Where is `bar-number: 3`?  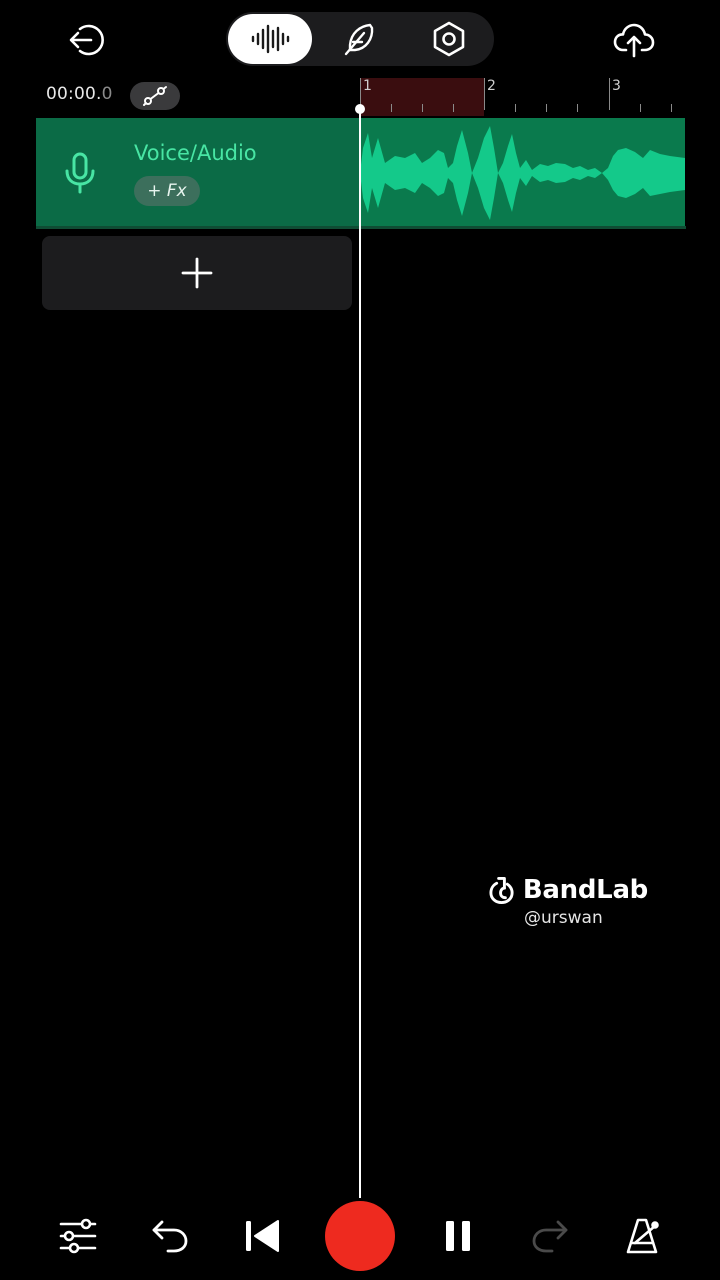
bar-number: 3 is located at coordinates (616, 86).